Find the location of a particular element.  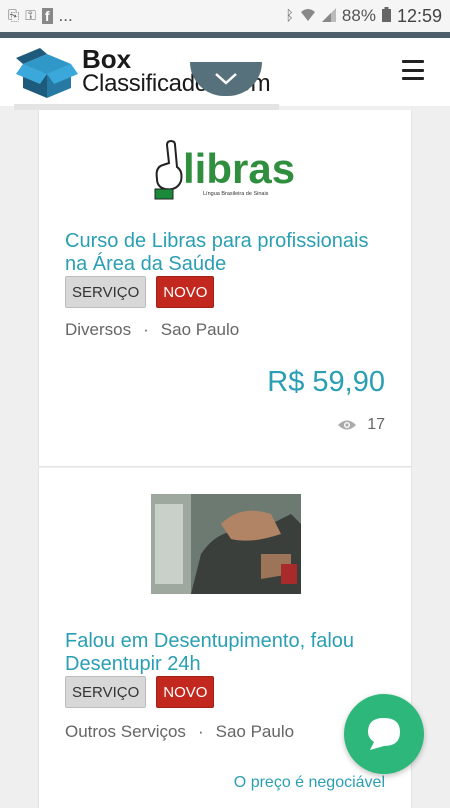

battery-icon is located at coordinates (386, 16).